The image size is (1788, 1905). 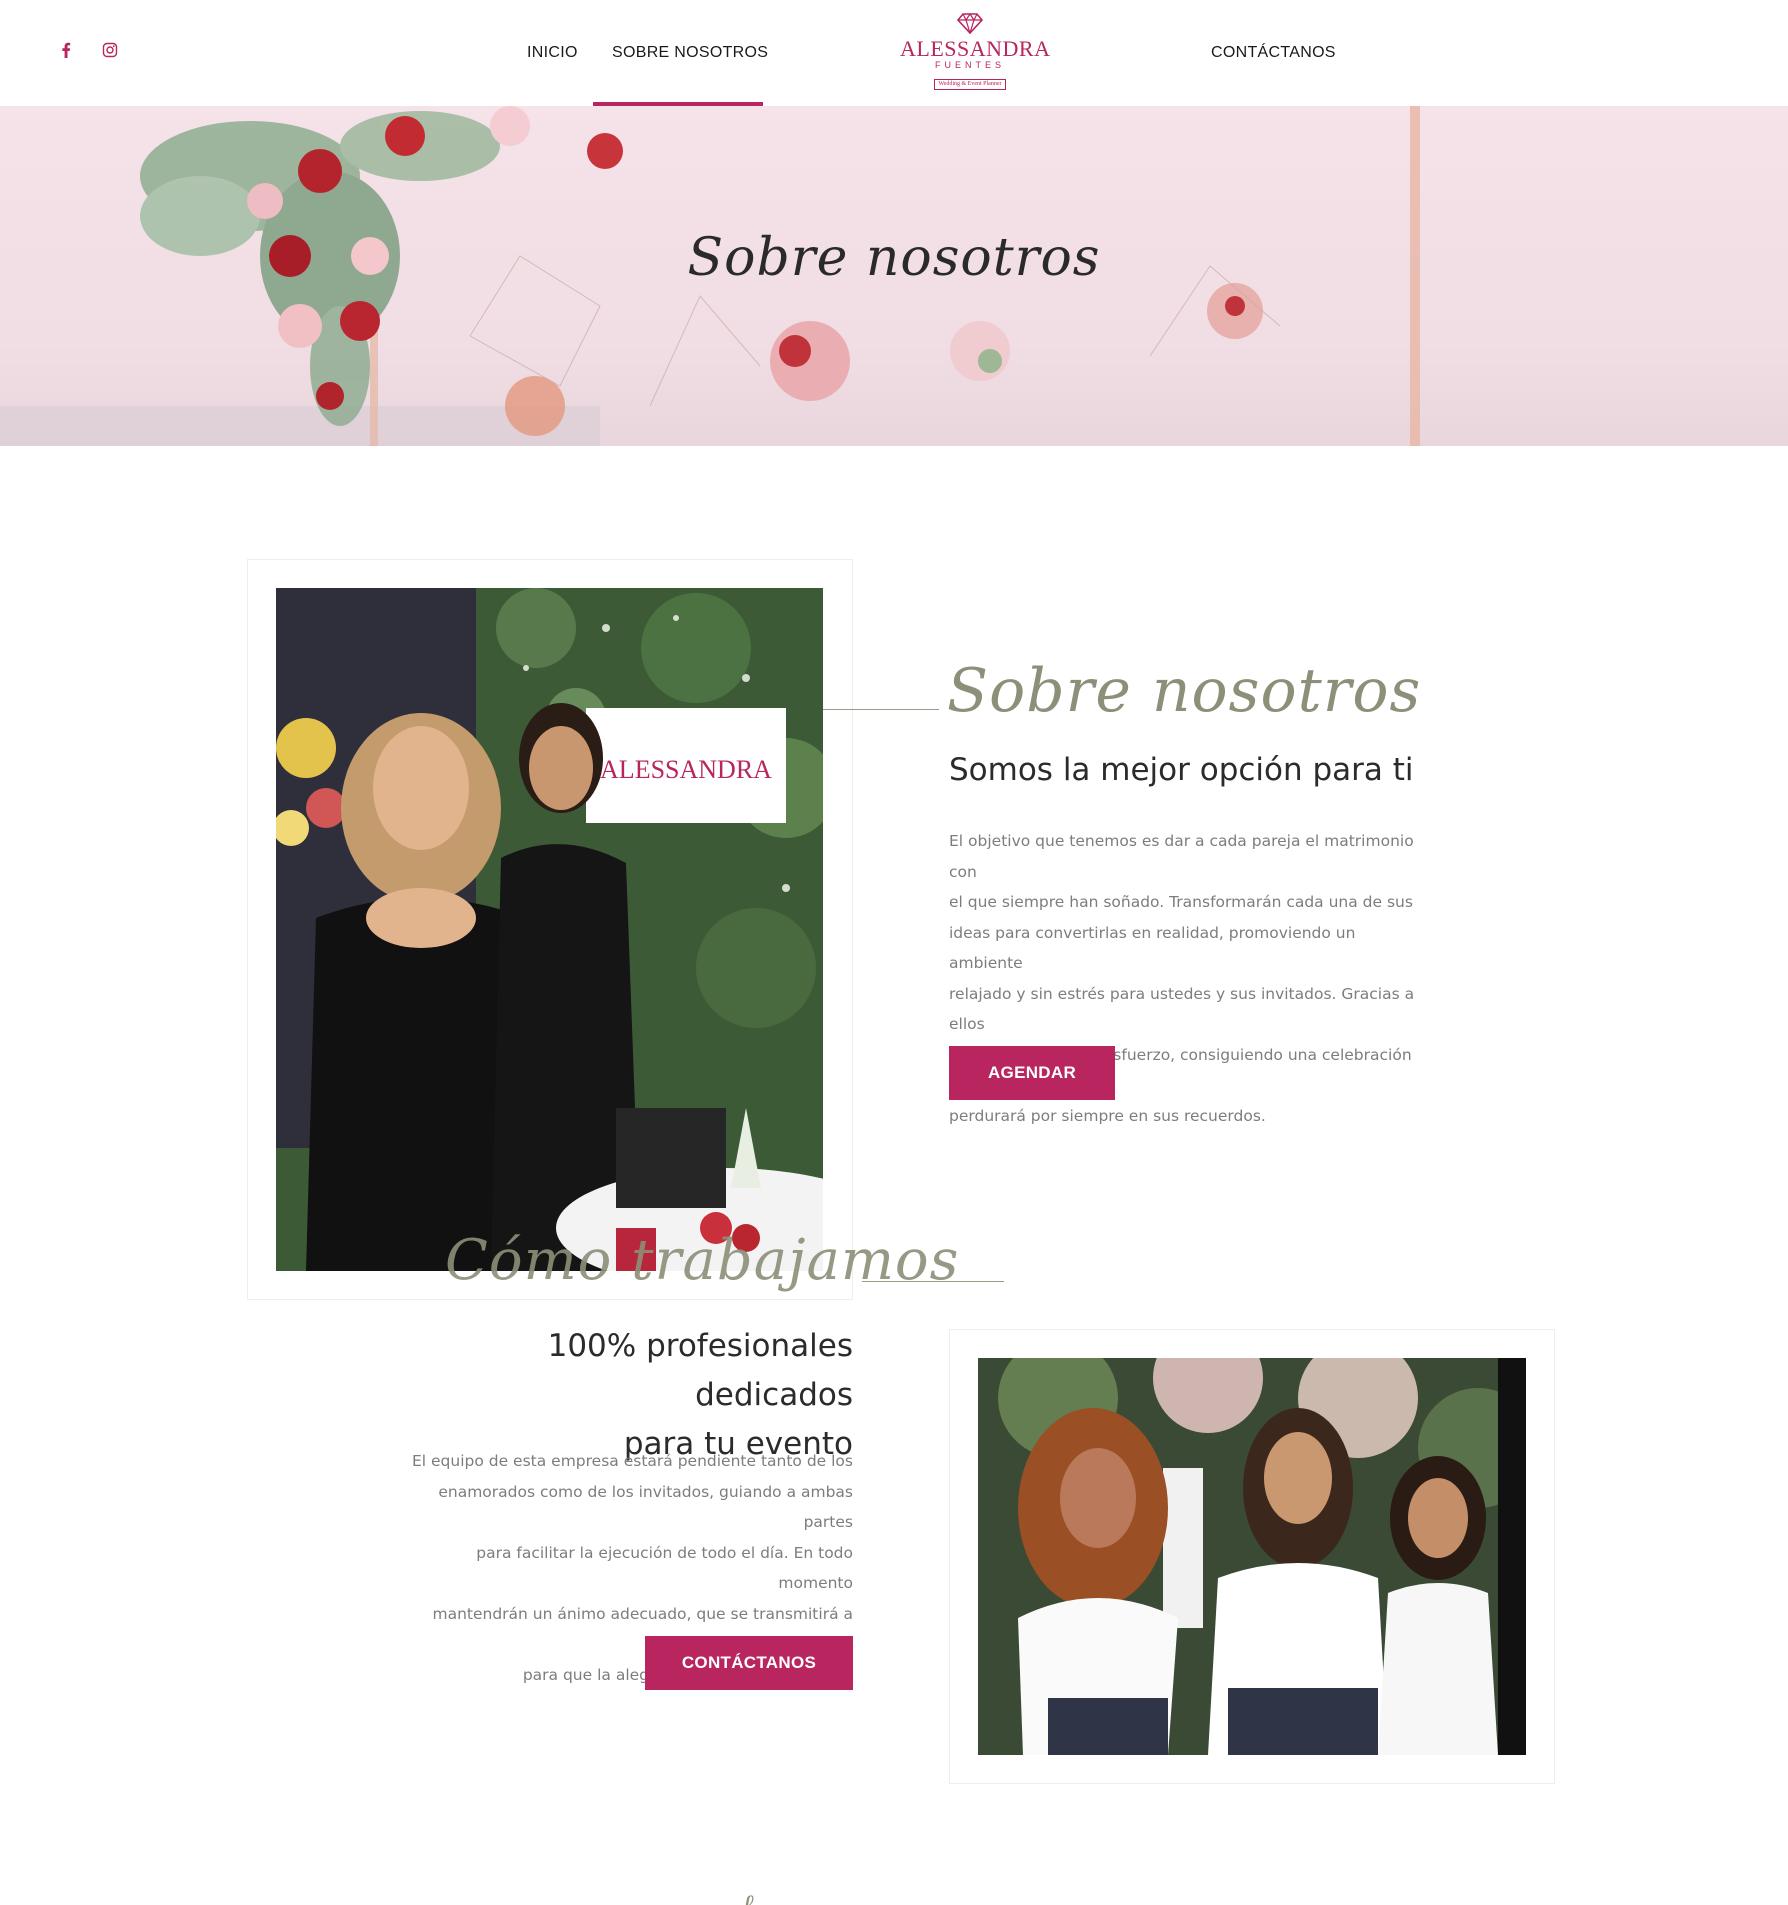 What do you see at coordinates (970, 23) in the screenshot?
I see `diamond-icon` at bounding box center [970, 23].